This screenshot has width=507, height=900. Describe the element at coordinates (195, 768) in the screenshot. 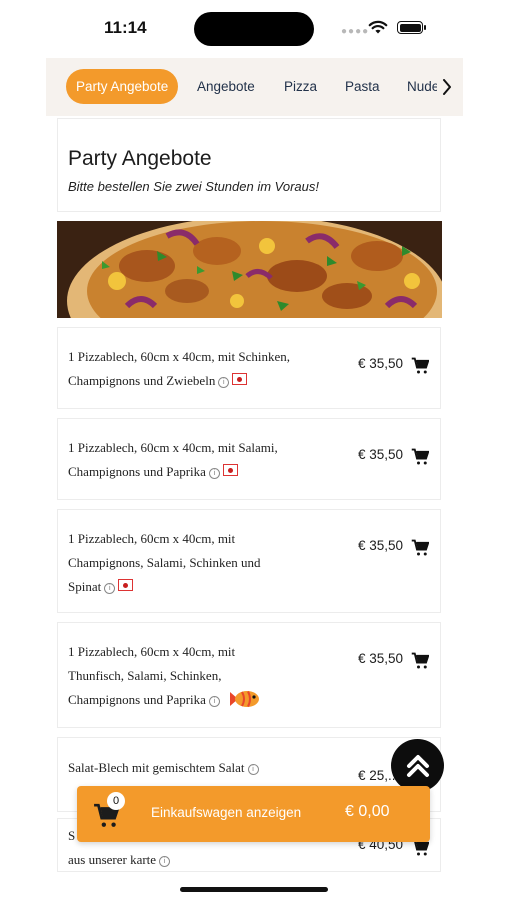

I see `item-description: Salat-Blech mit gemischtem Salat i` at that location.